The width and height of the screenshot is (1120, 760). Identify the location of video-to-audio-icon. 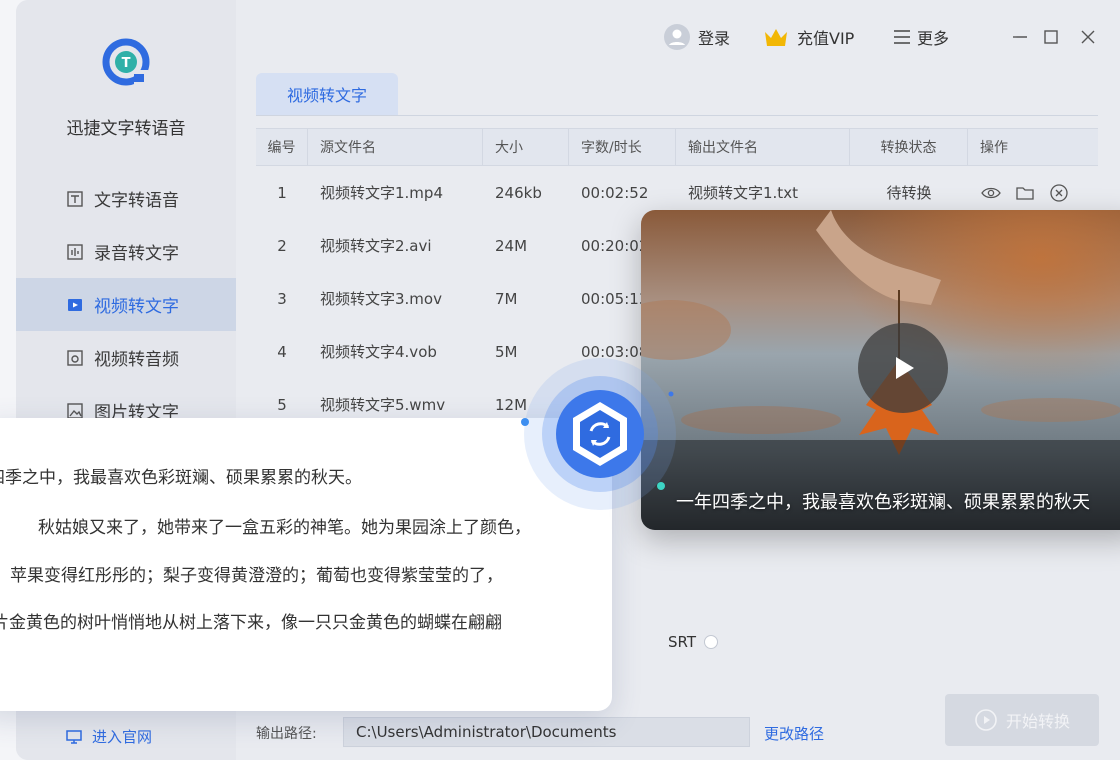
(75, 358).